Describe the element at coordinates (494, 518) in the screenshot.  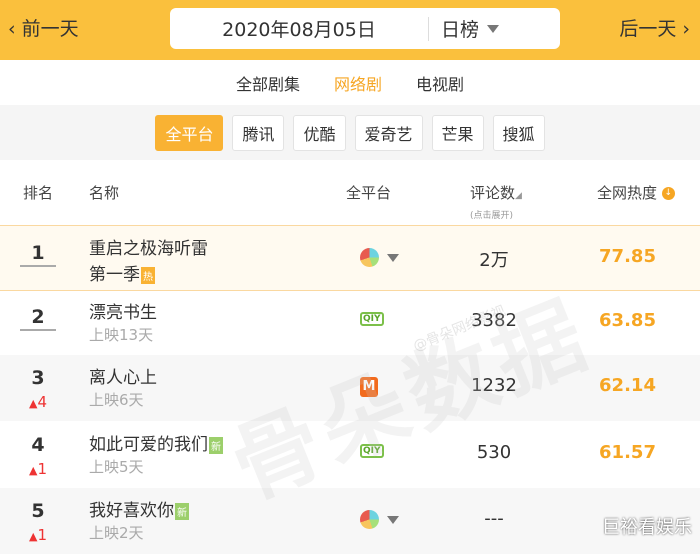
I see `comment-count: ---` at that location.